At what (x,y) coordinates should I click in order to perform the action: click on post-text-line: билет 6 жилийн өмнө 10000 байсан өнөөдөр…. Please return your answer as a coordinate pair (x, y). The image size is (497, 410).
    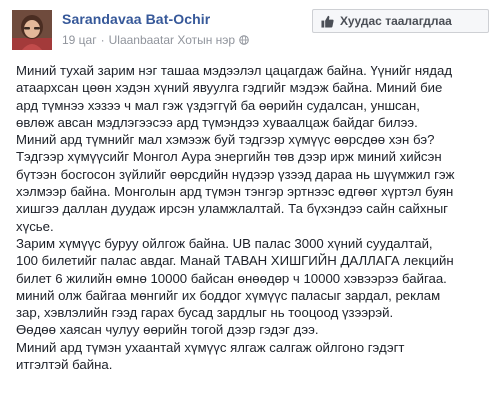
    Looking at the image, I should click on (231, 278).